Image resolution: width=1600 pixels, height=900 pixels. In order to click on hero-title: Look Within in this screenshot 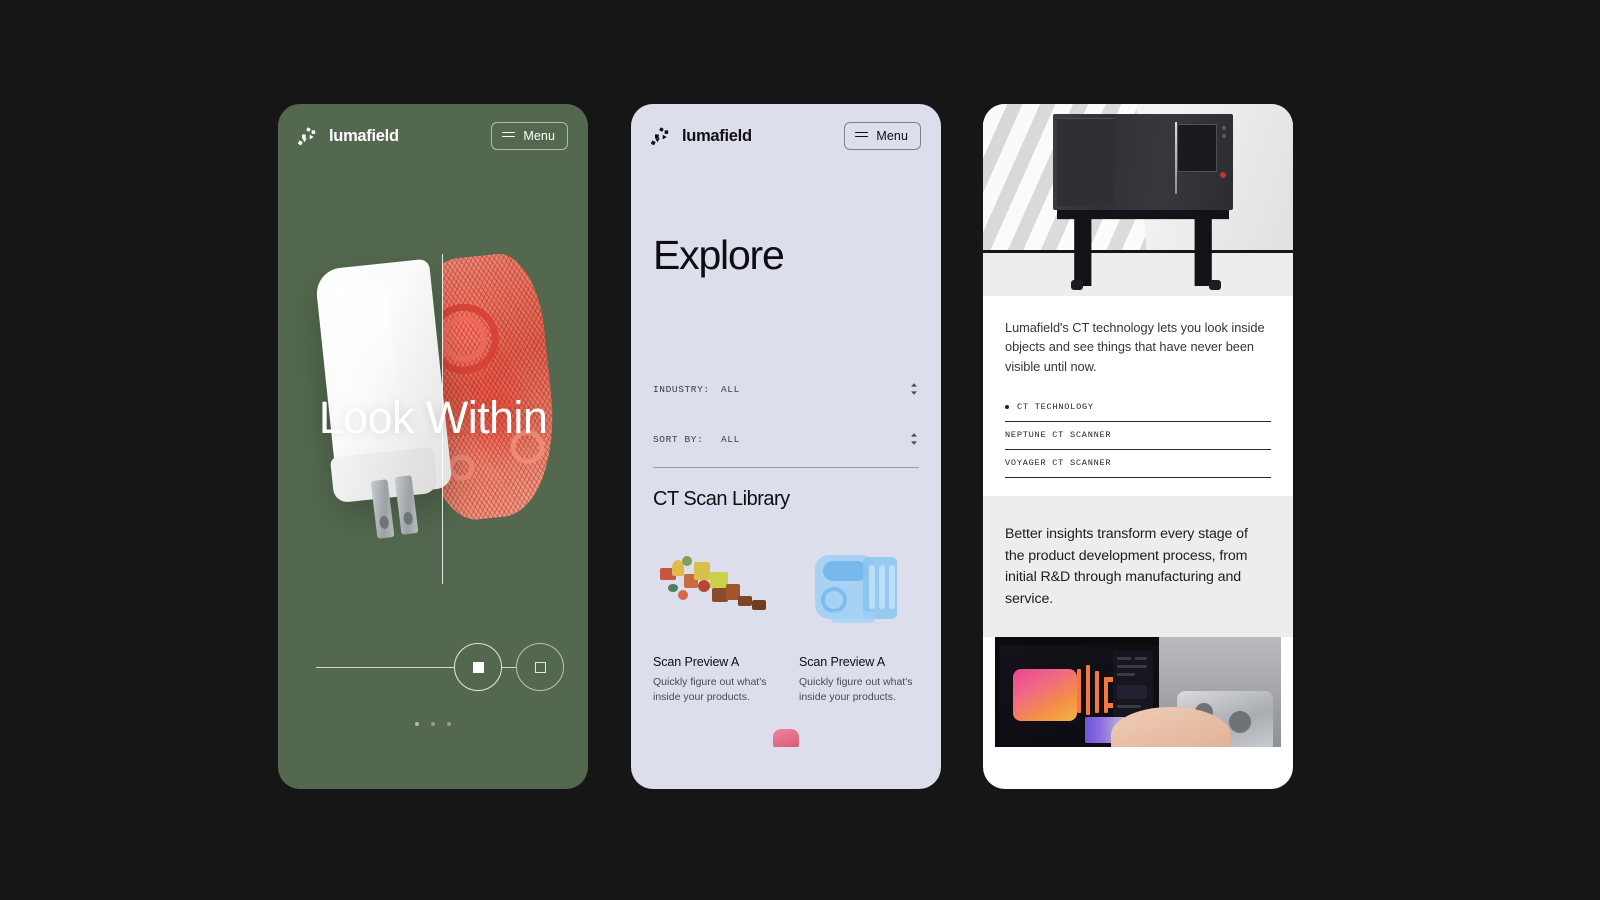, I will do `click(433, 417)`.